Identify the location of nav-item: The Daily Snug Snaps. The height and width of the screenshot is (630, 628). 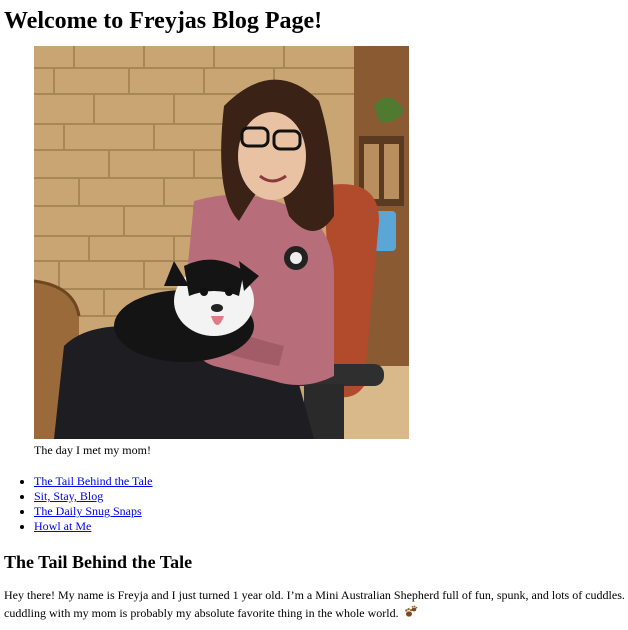
(329, 511).